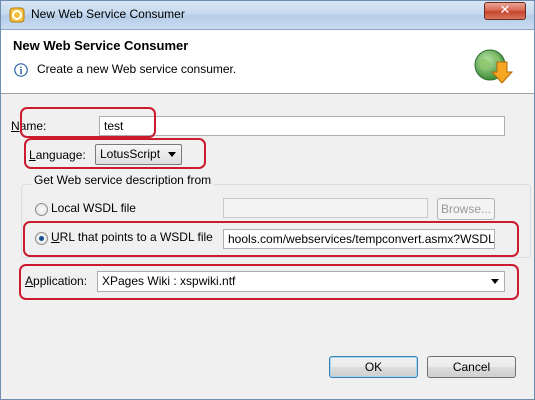 The image size is (535, 400). Describe the element at coordinates (493, 66) in the screenshot. I see `web-service-globe-icon` at that location.